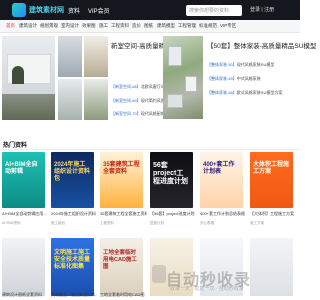 The height and width of the screenshot is (300, 320). Describe the element at coordinates (150, 149) in the screenshot. I see `section-divider` at that location.